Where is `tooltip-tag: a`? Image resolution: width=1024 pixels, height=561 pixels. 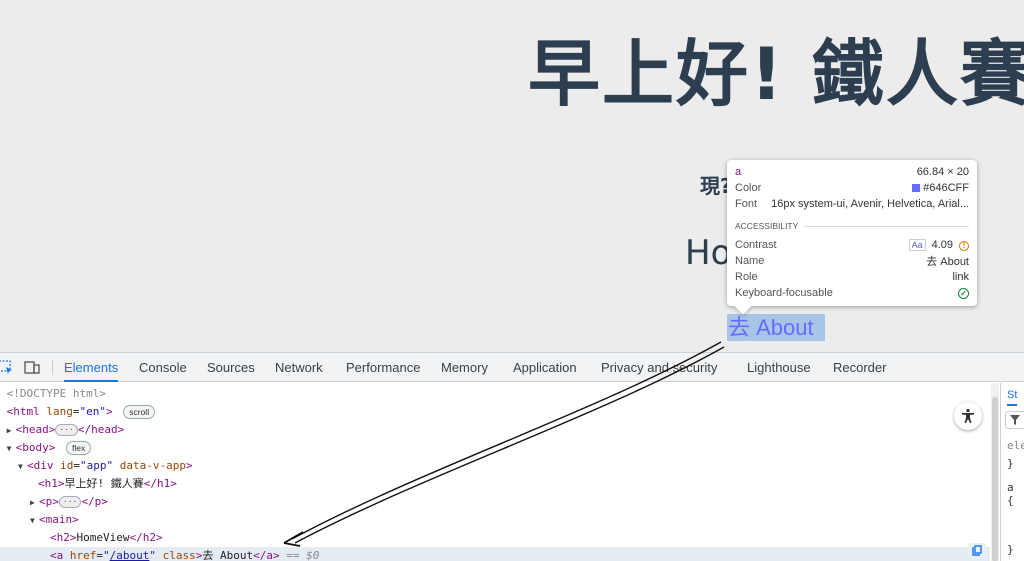
tooltip-tag: a is located at coordinates (738, 172).